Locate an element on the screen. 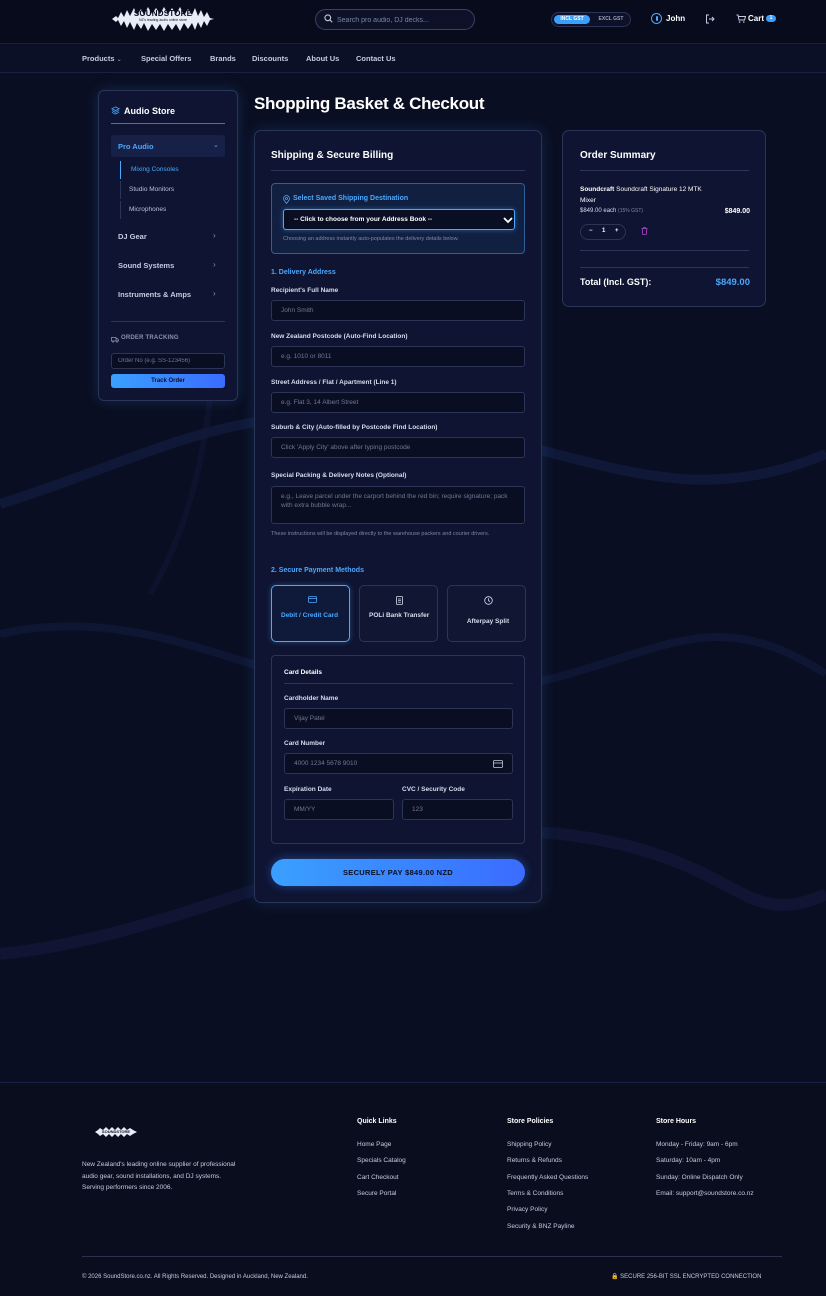 This screenshot has width=826, height=1296. qty-increase-button: + is located at coordinates (617, 231).